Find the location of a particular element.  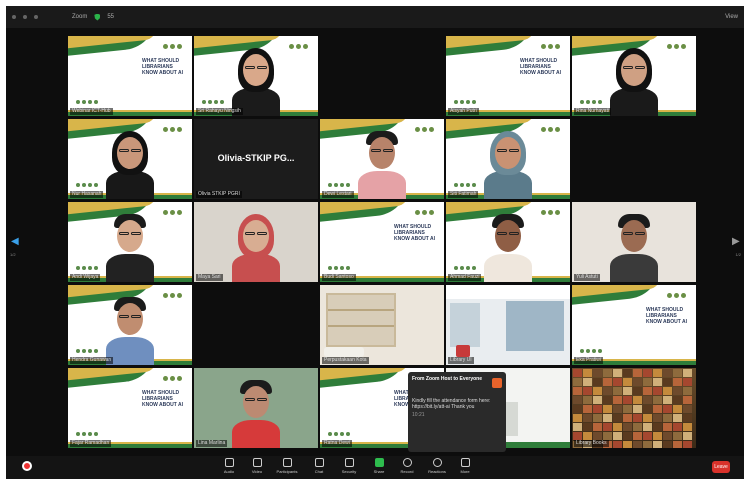

leave-button: Leave is located at coordinates (721, 467).